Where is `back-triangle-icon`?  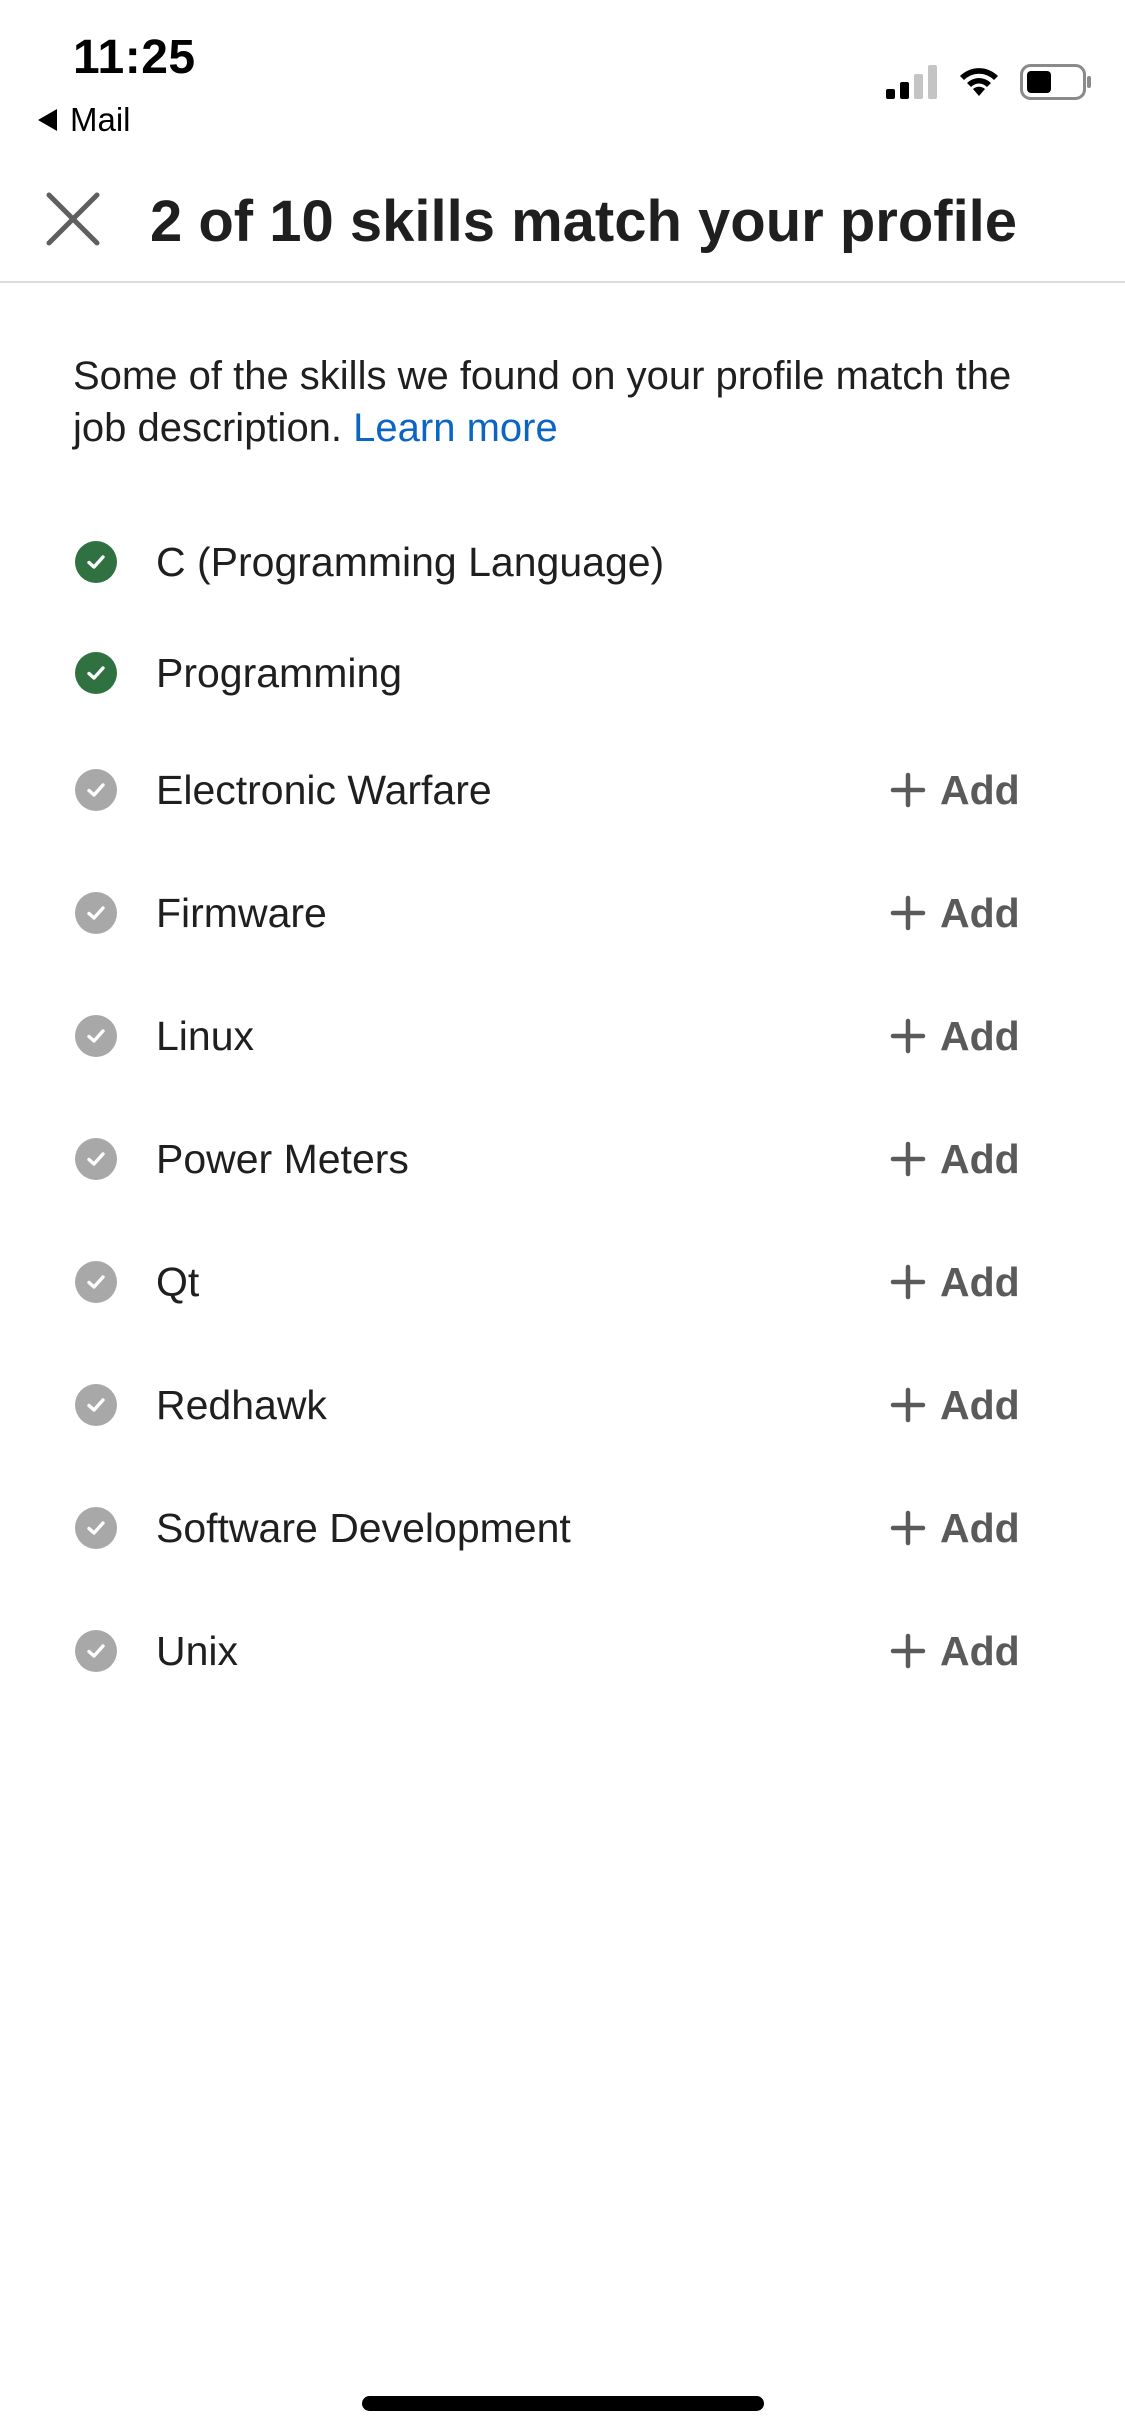
back-triangle-icon is located at coordinates (47, 120).